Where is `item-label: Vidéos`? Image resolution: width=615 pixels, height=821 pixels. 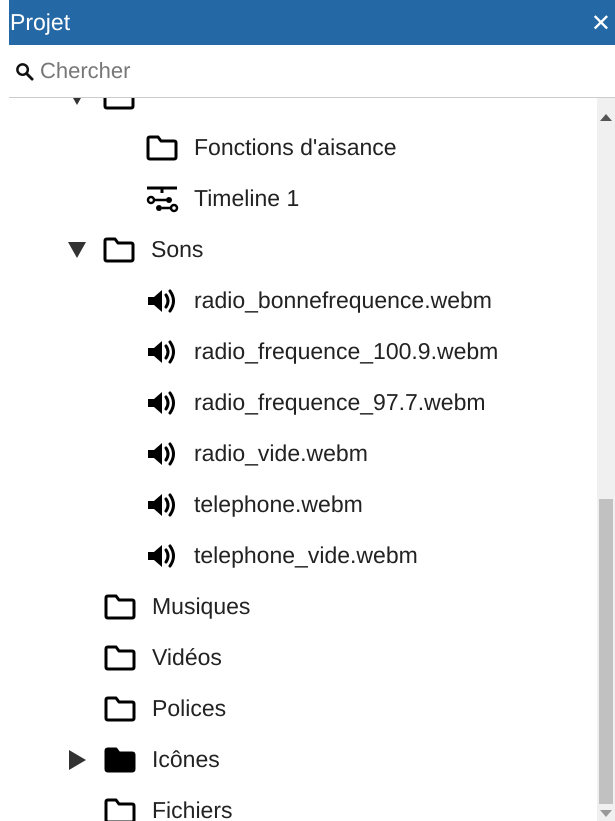 item-label: Vidéos is located at coordinates (187, 657).